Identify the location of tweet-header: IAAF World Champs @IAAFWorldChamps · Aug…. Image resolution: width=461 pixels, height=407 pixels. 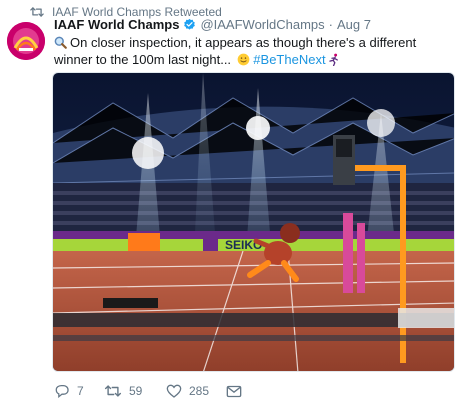
(212, 24).